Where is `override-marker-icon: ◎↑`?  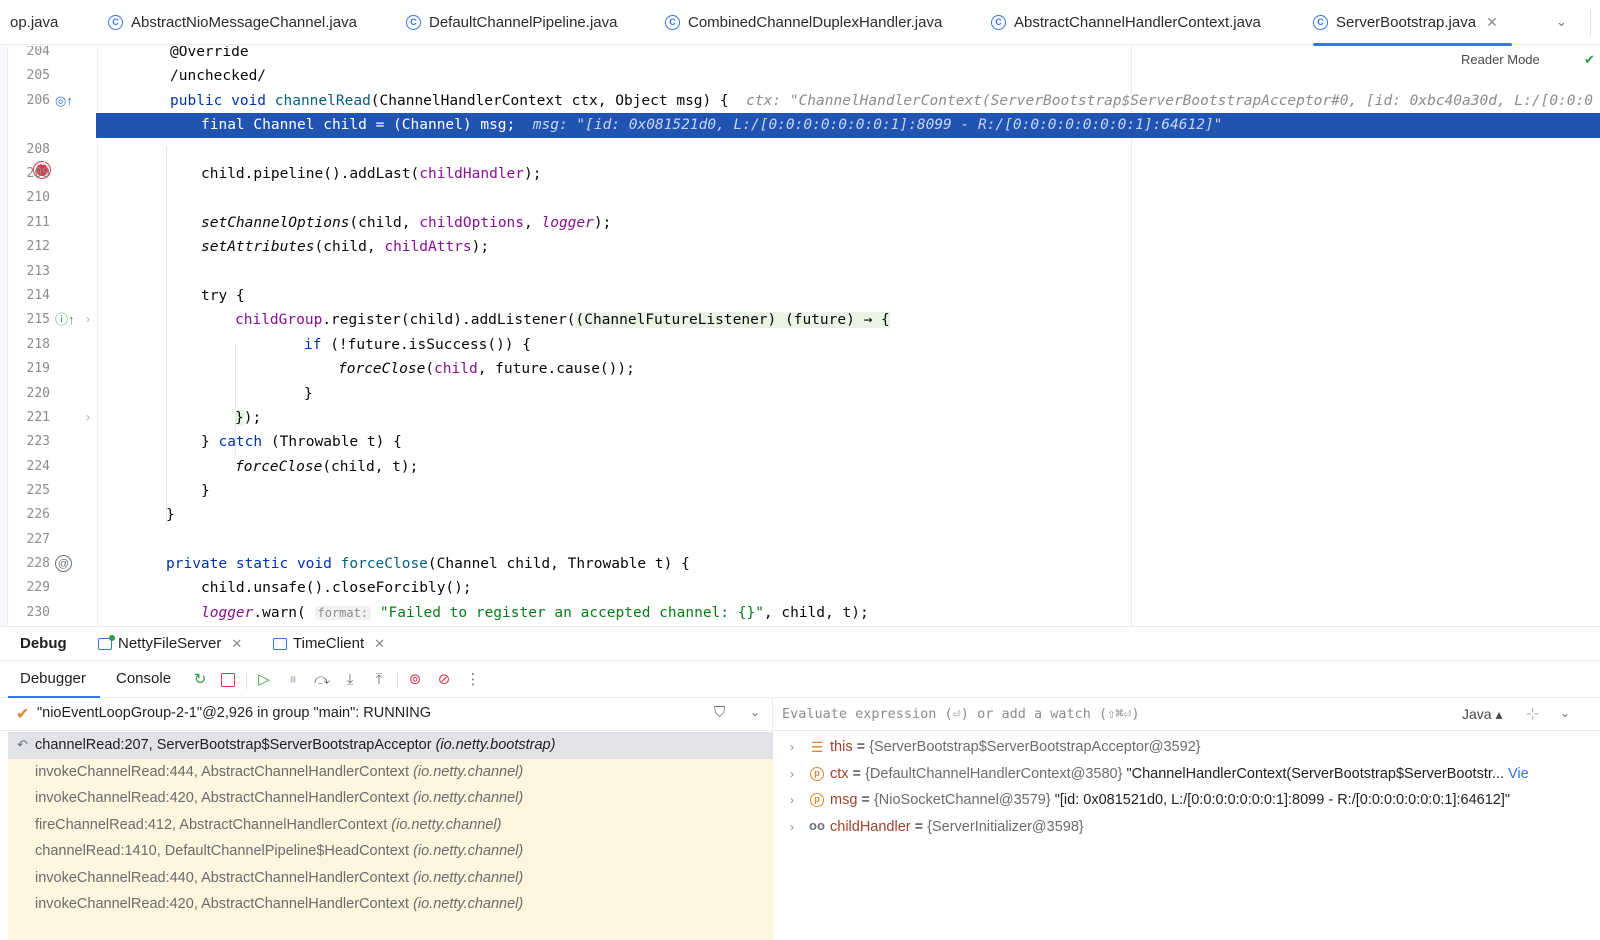 override-marker-icon: ◎↑ is located at coordinates (64, 101).